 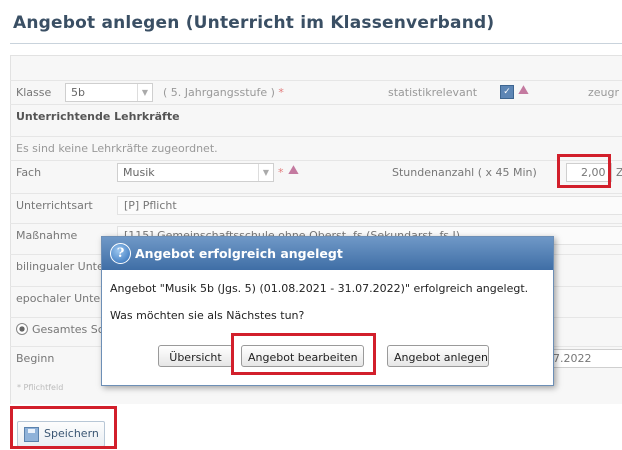 What do you see at coordinates (223, 92) in the screenshot?
I see `klasse-hint: ( 5. Jahrgangsstufe ) *` at bounding box center [223, 92].